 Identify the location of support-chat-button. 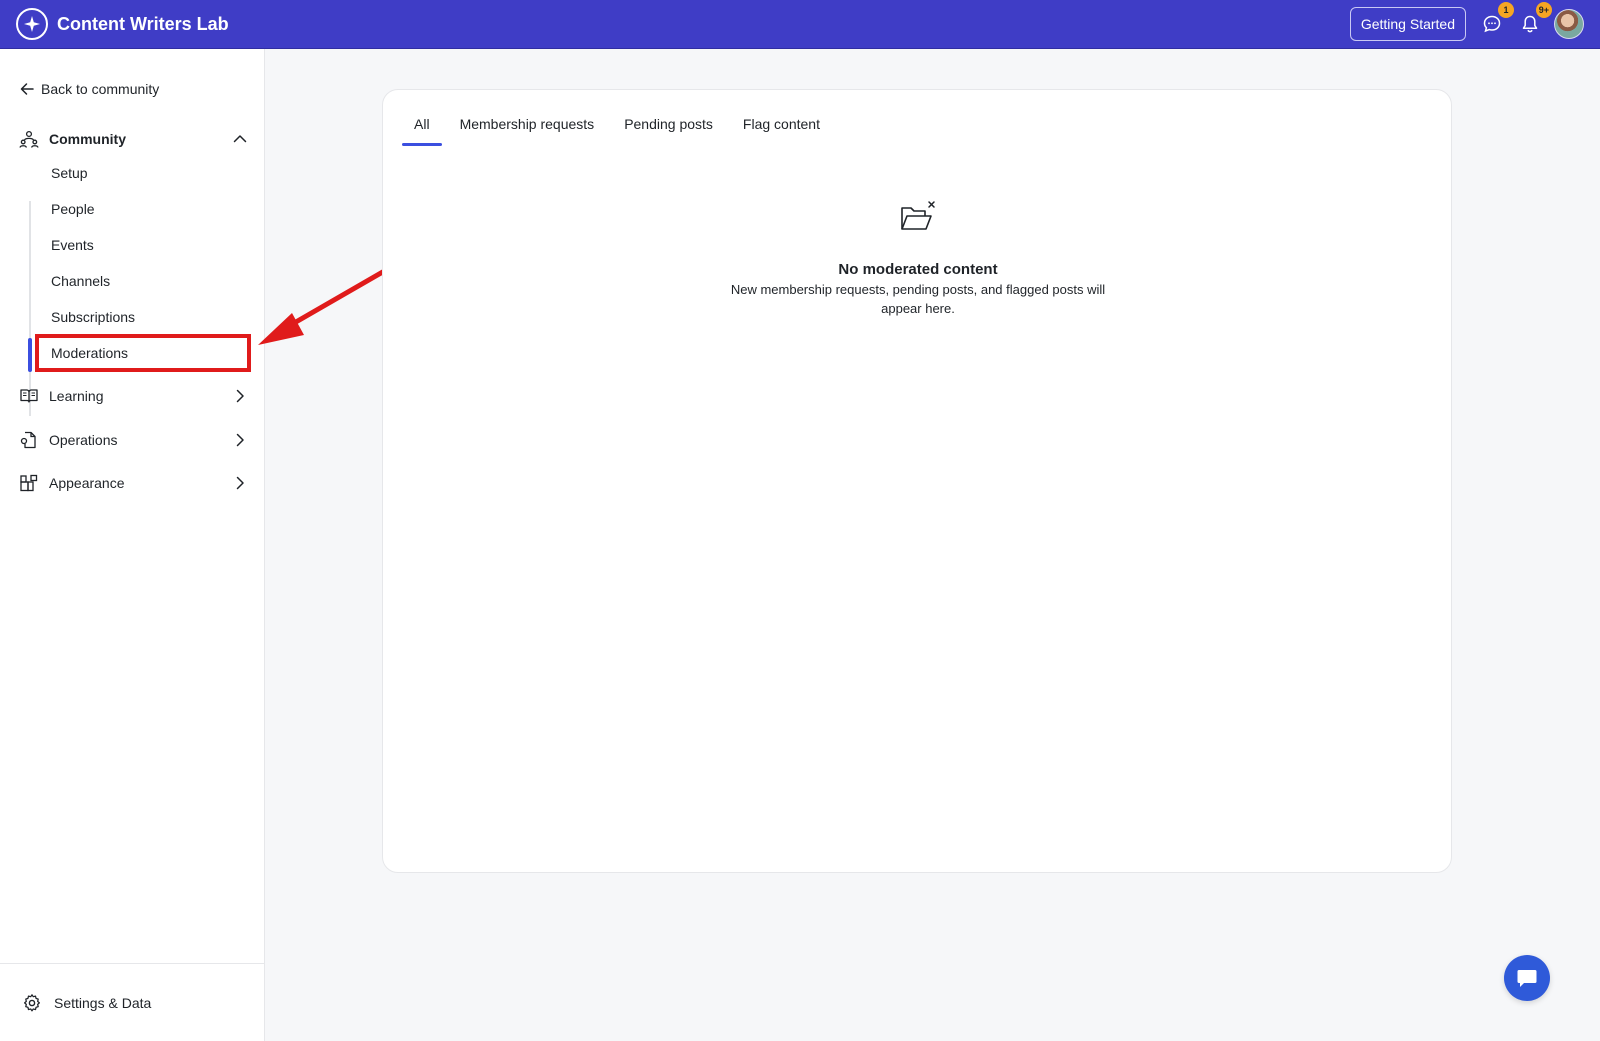
(1527, 978).